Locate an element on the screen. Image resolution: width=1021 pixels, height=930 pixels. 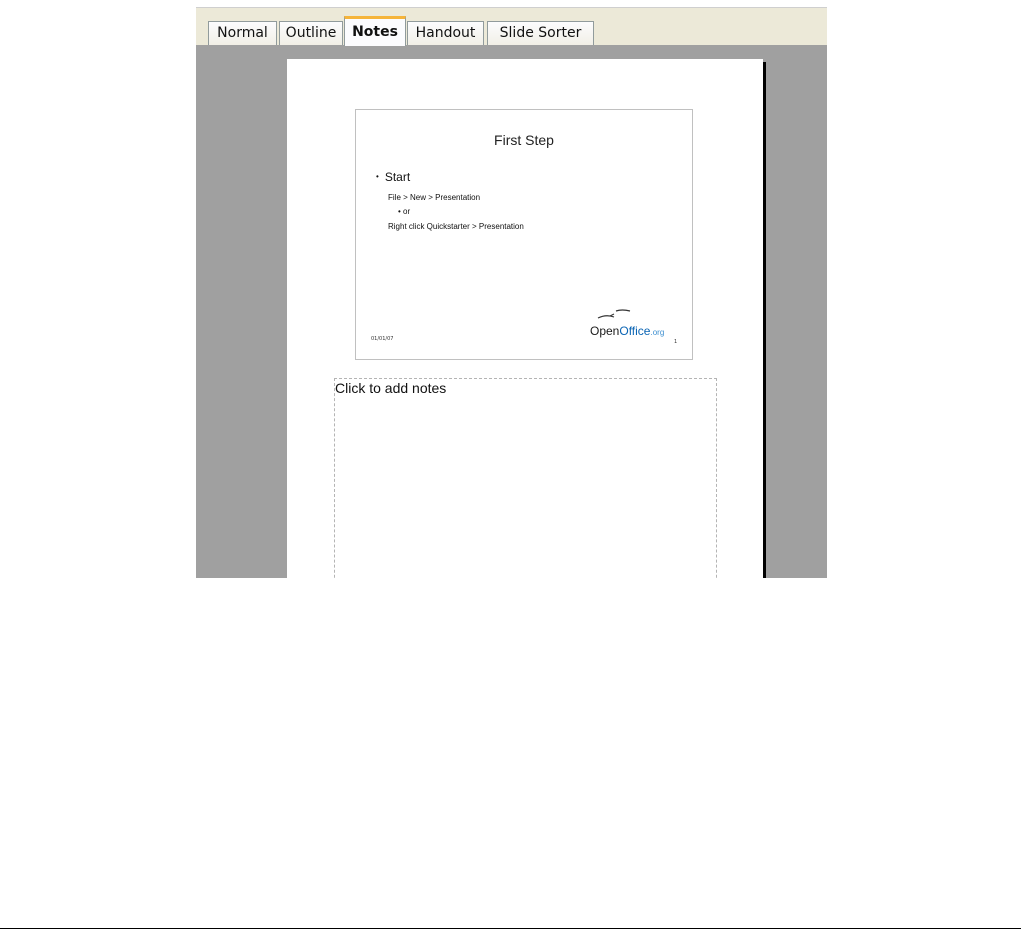
tab-outline: Outline is located at coordinates (311, 33).